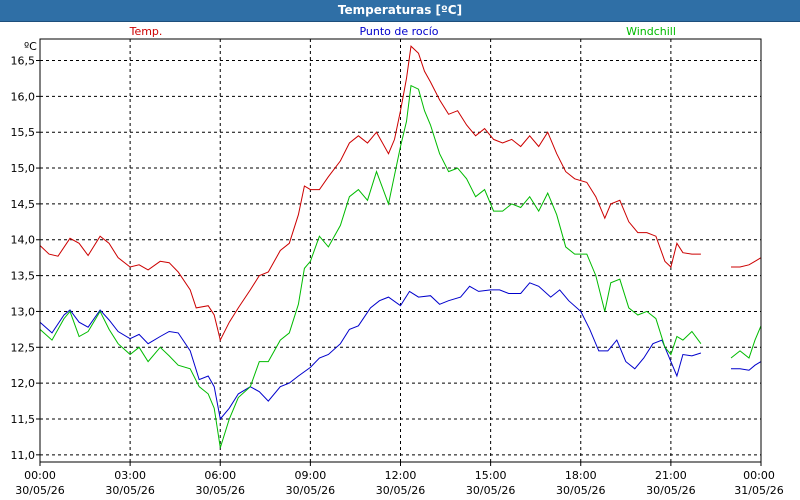 This screenshot has width=800, height=500. What do you see at coordinates (311, 475) in the screenshot?
I see `x-tick-time-label: 09:00` at bounding box center [311, 475].